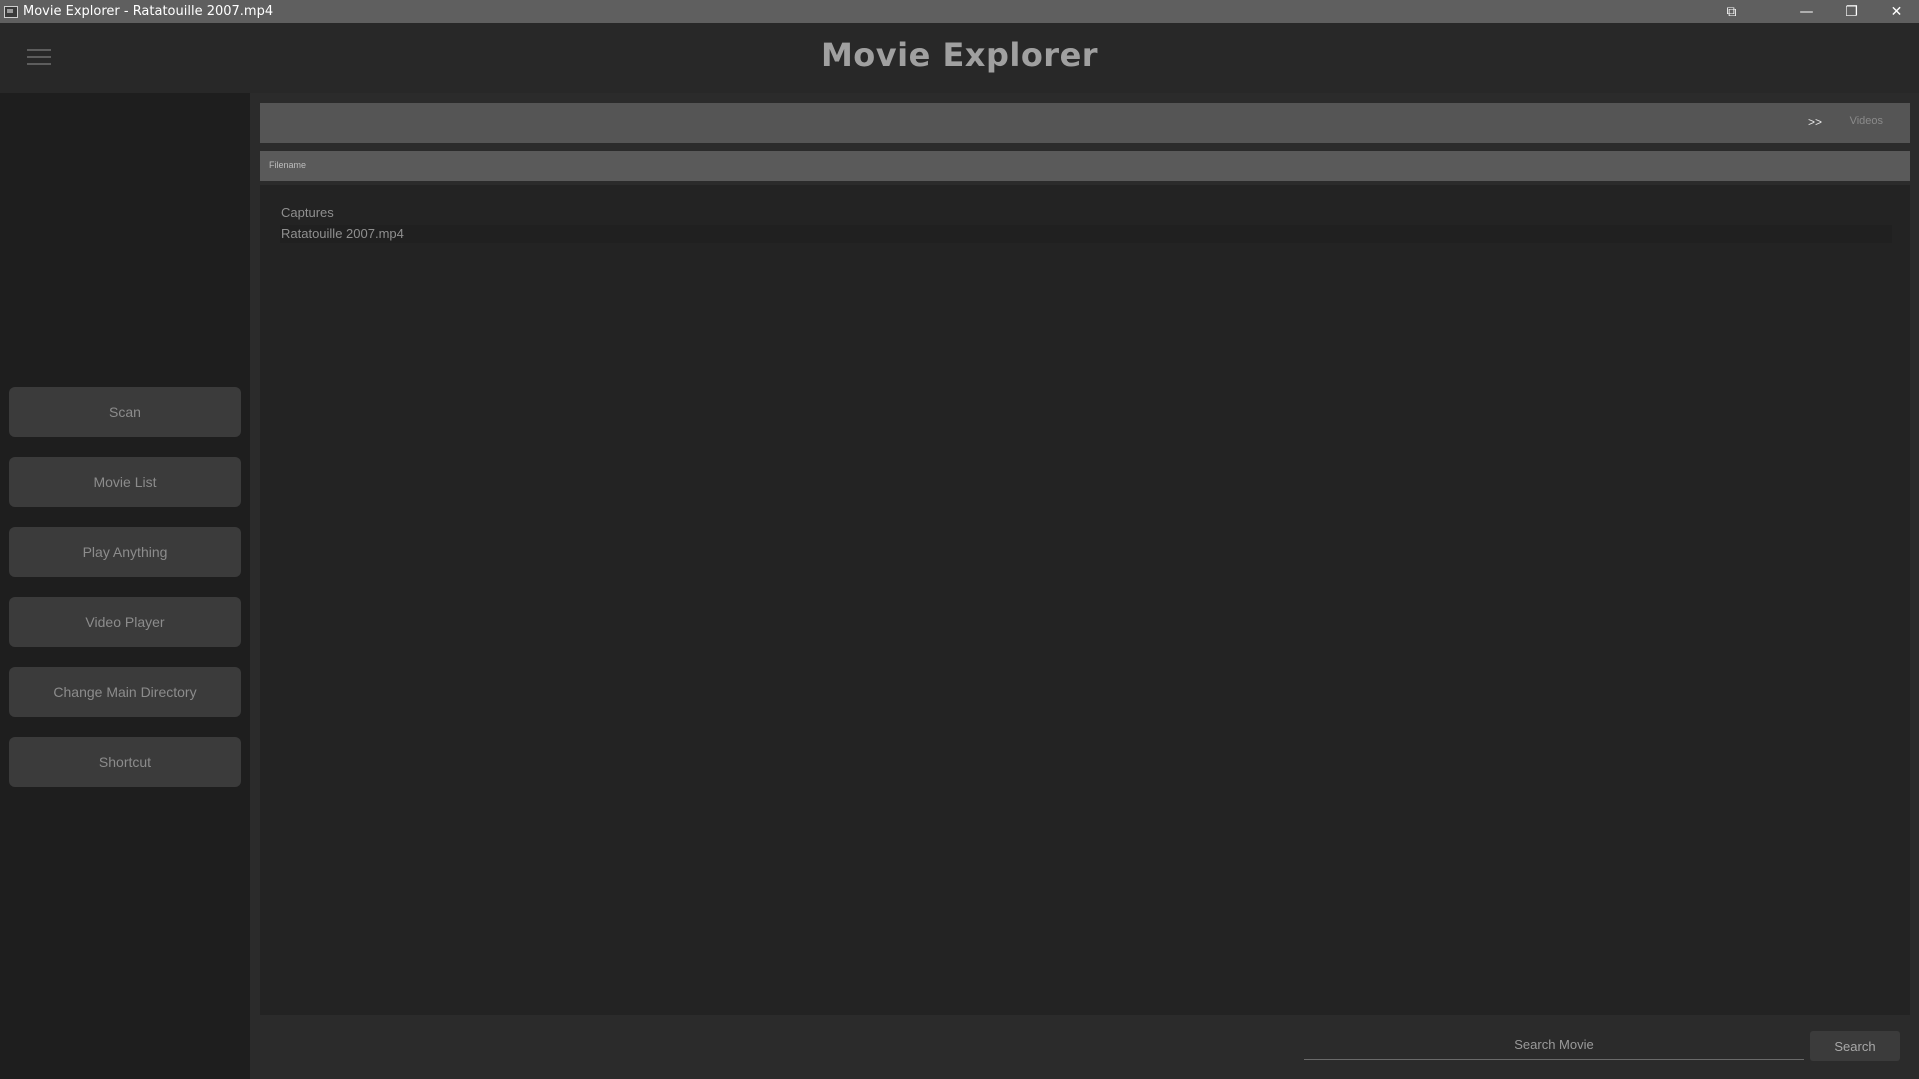  I want to click on filename-label: Filename, so click(288, 165).